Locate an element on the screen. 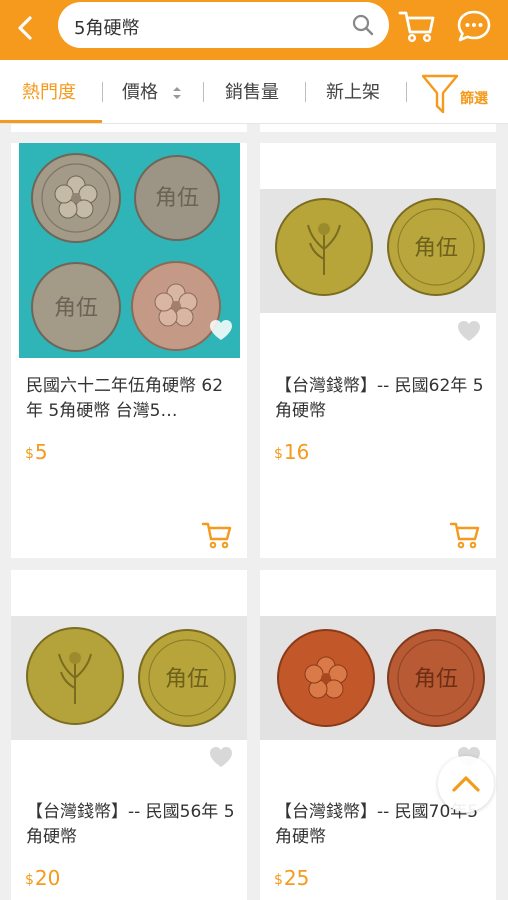 This screenshot has width=508, height=900. price-value: 16 is located at coordinates (296, 452).